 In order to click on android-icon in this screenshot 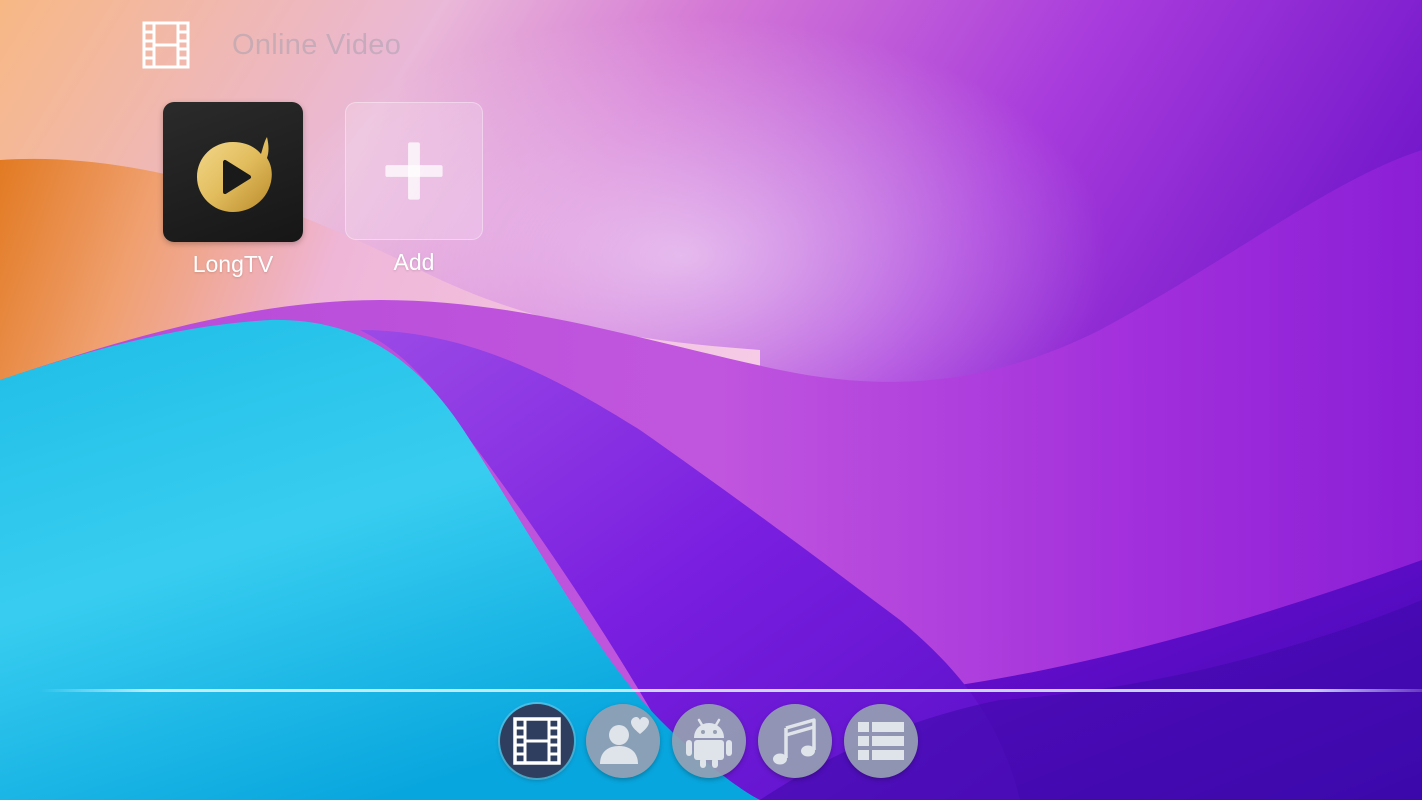, I will do `click(709, 743)`.